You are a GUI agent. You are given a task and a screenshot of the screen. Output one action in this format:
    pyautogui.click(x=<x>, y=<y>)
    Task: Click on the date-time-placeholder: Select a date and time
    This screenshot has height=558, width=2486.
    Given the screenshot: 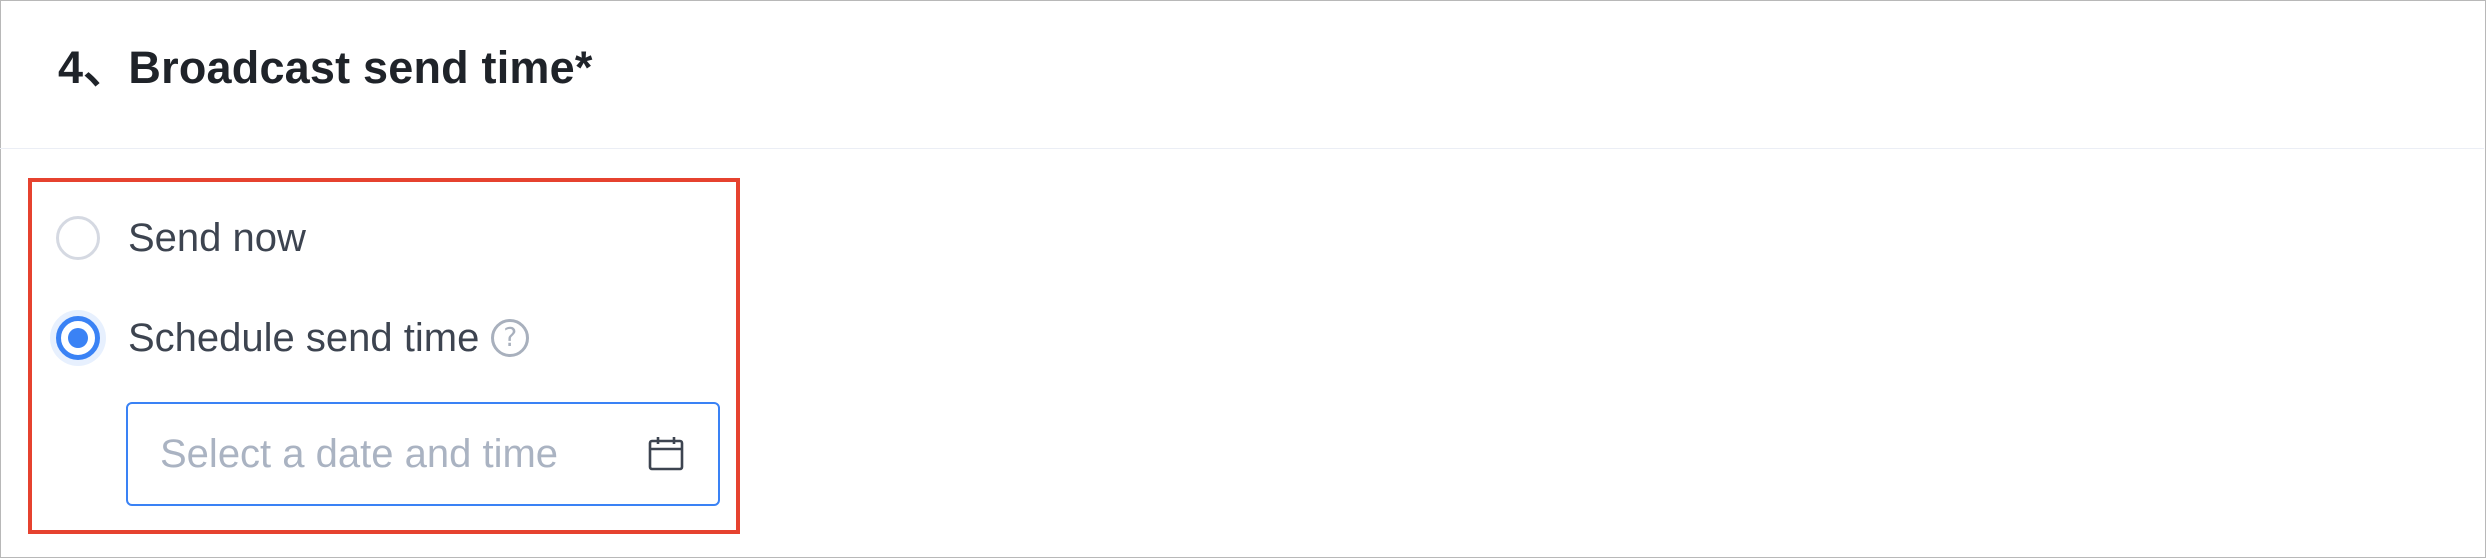 What is the action you would take?
    pyautogui.click(x=359, y=454)
    